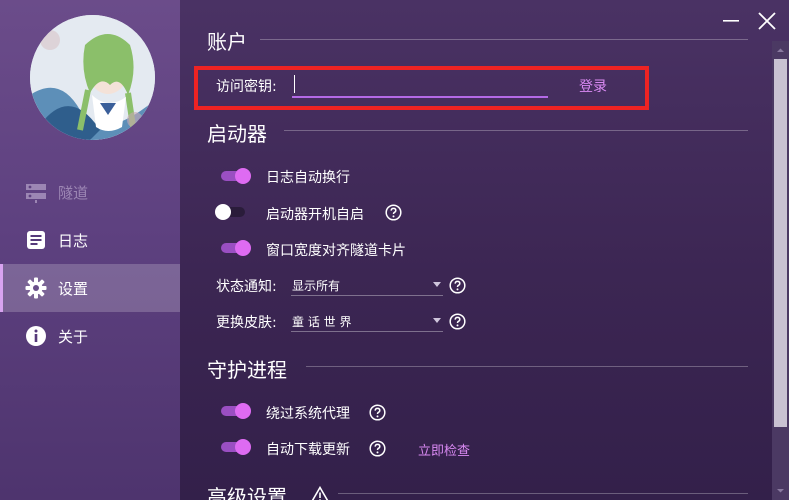 Image resolution: width=789 pixels, height=500 pixels. I want to click on server-icon, so click(36, 192).